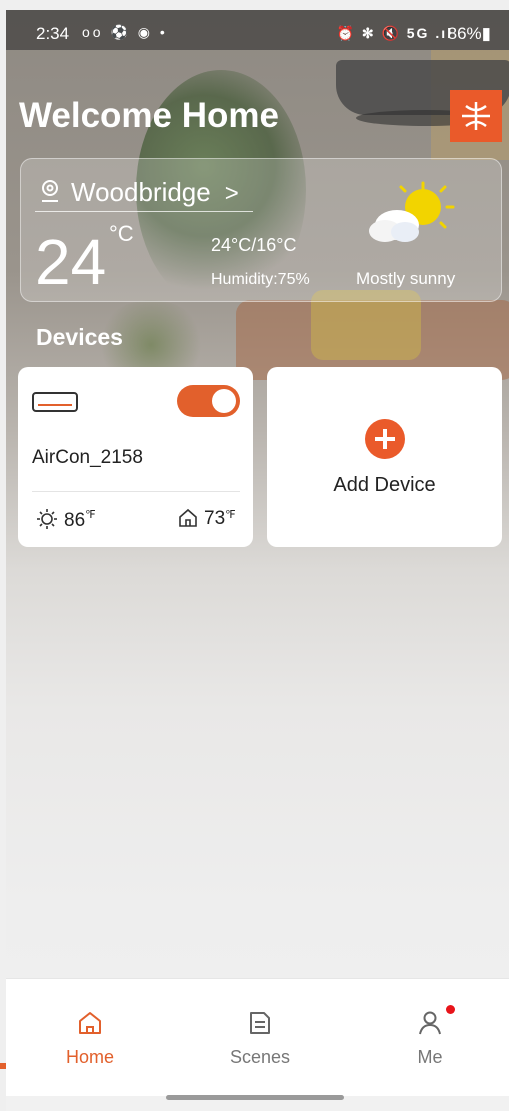  What do you see at coordinates (87, 457) in the screenshot?
I see `device-name: AirCon_2158` at bounding box center [87, 457].